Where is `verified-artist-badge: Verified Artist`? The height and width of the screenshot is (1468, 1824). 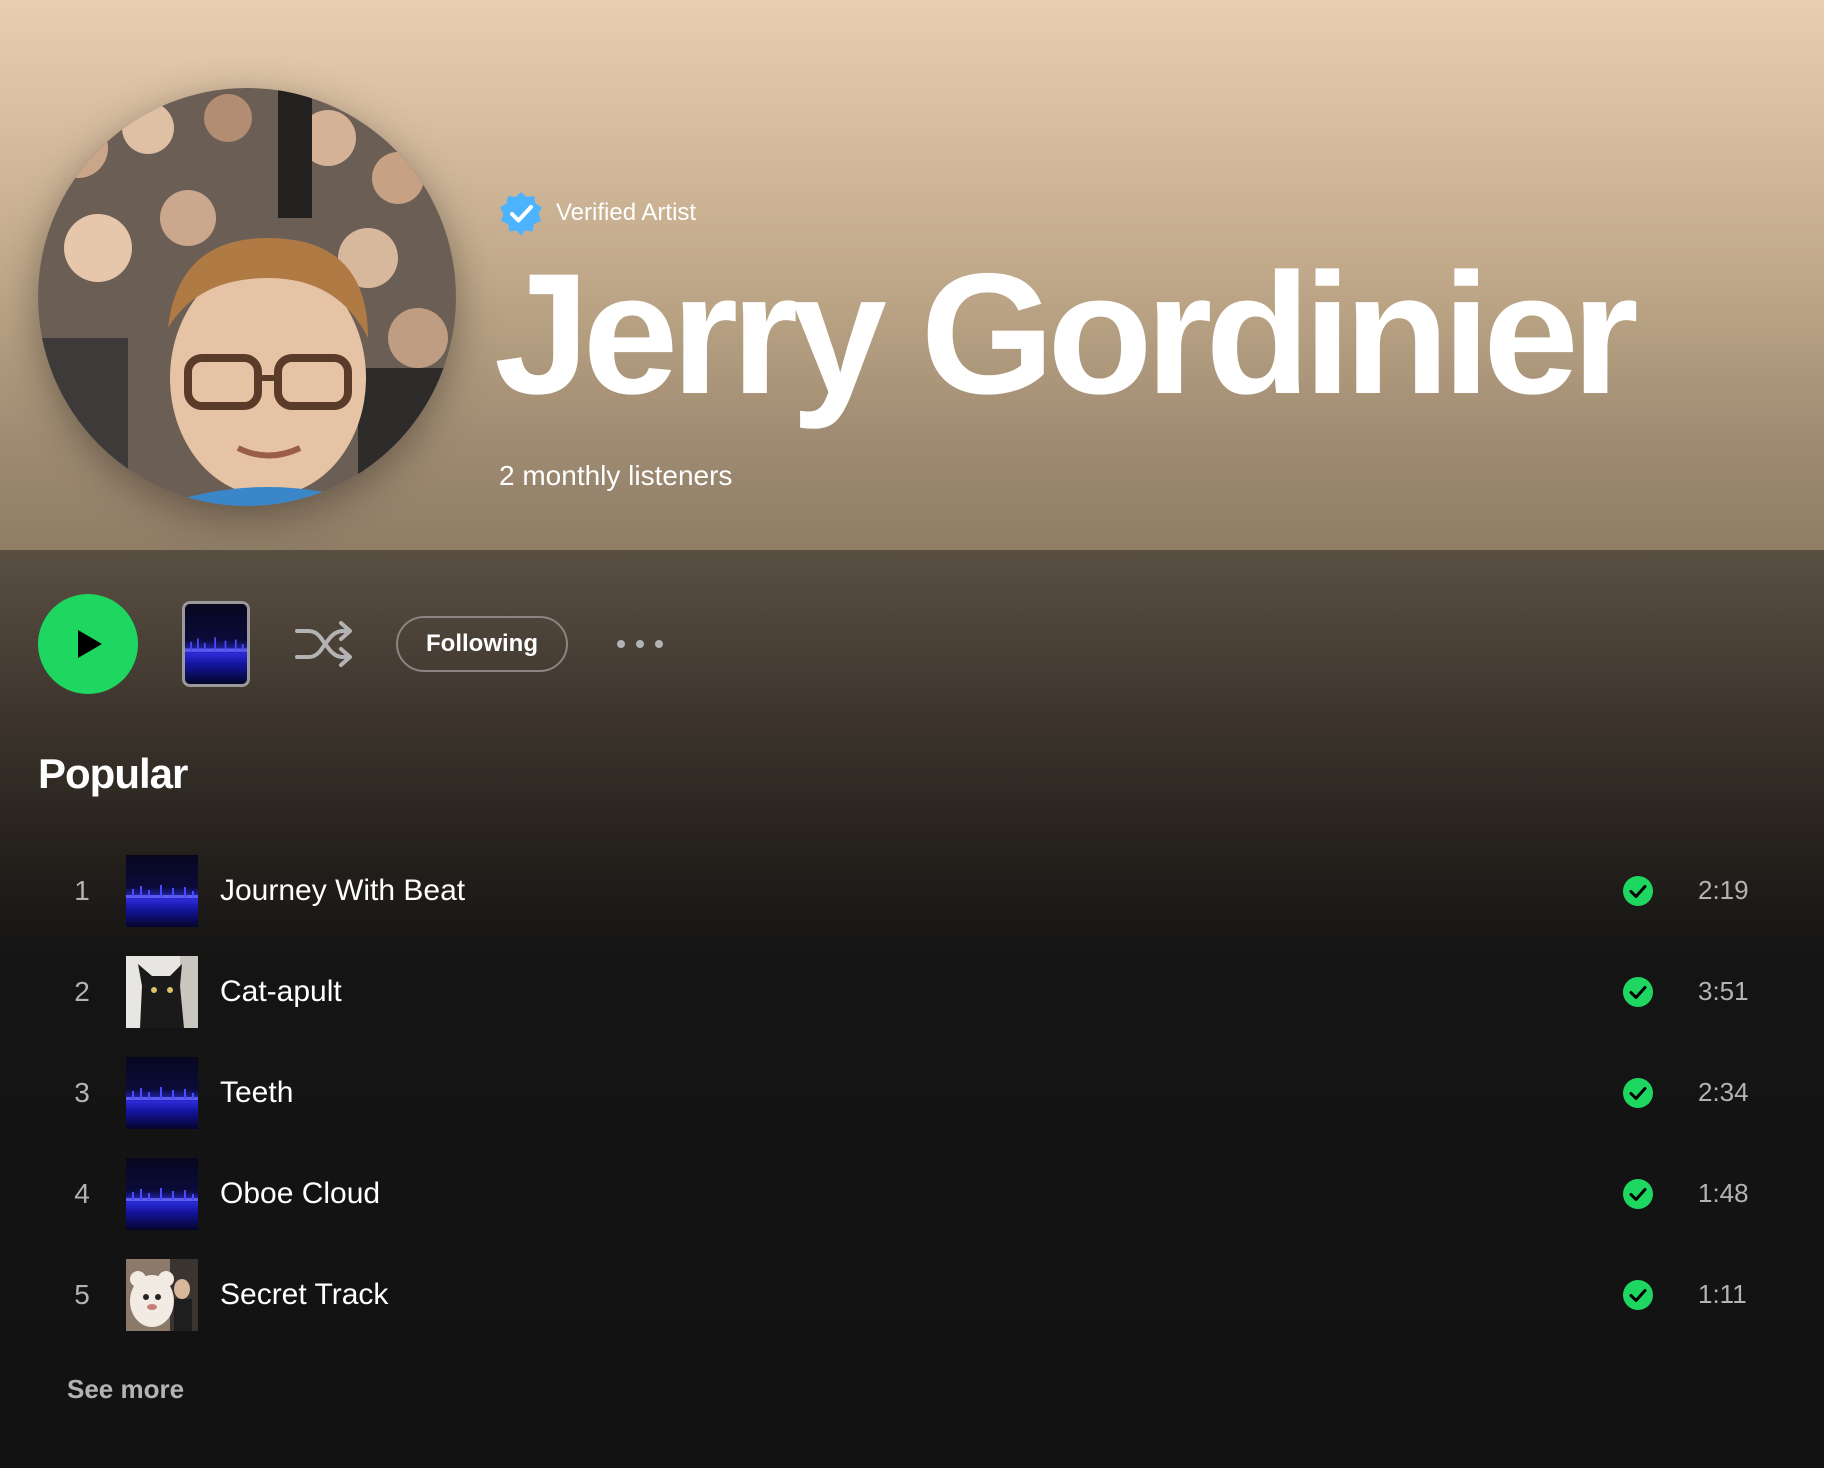 verified-artist-badge: Verified Artist is located at coordinates (597, 213).